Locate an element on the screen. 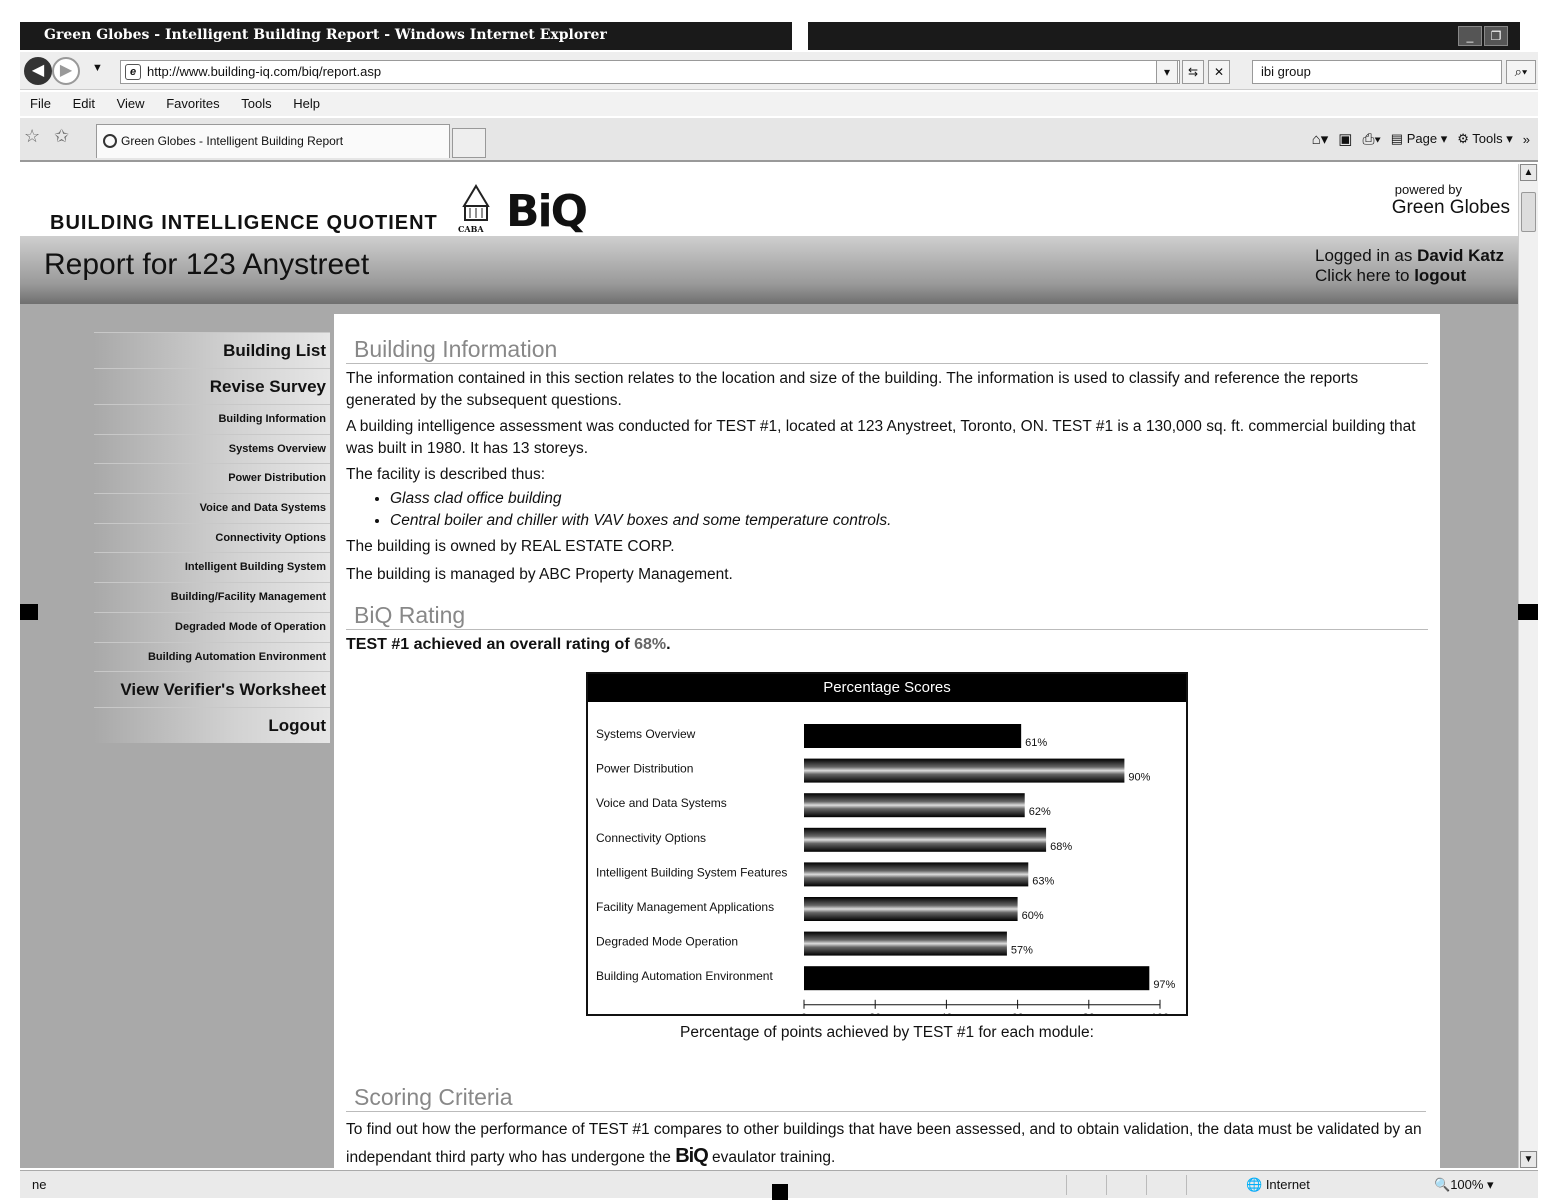 This screenshot has width=1555, height=1201. menu-help: Help is located at coordinates (306, 104).